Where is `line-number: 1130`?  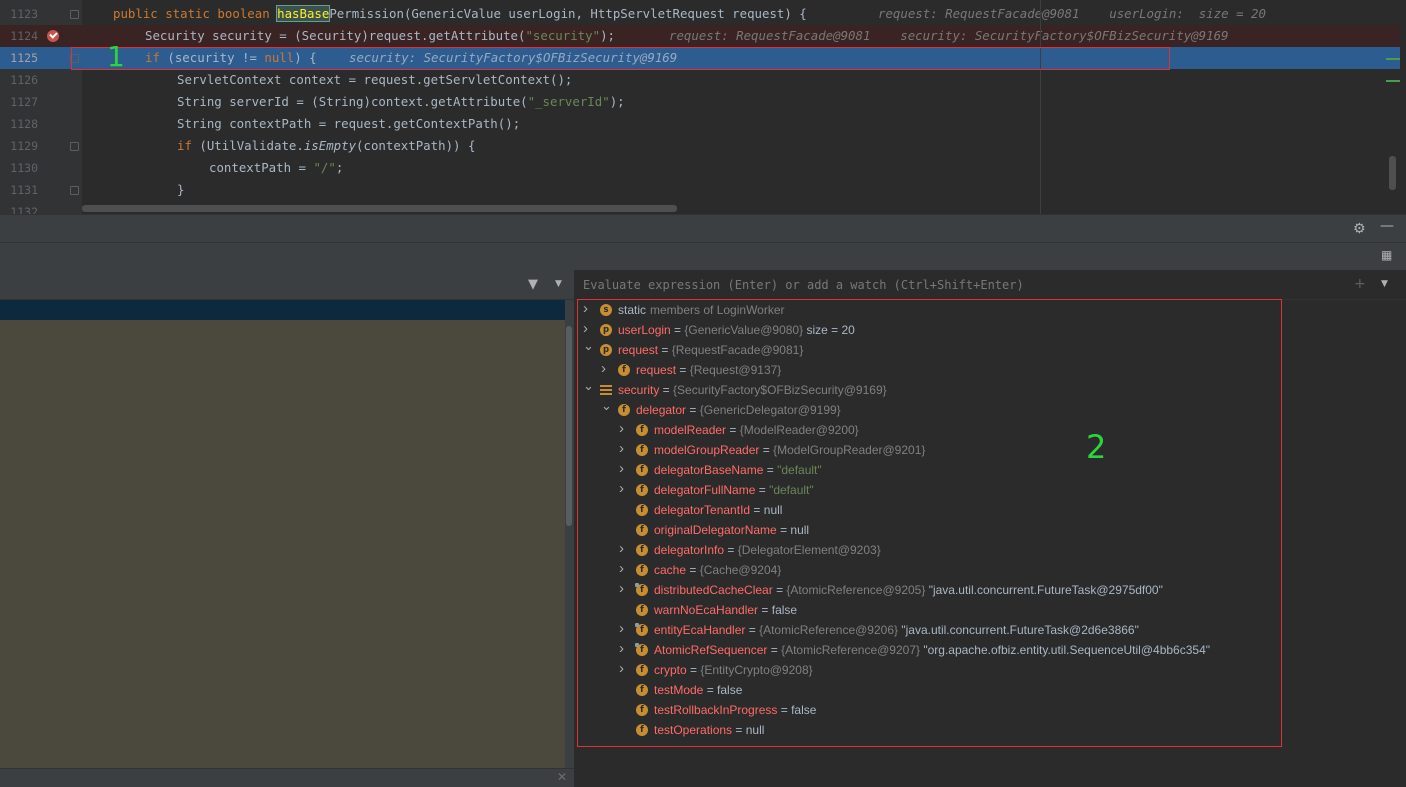 line-number: 1130 is located at coordinates (19, 168).